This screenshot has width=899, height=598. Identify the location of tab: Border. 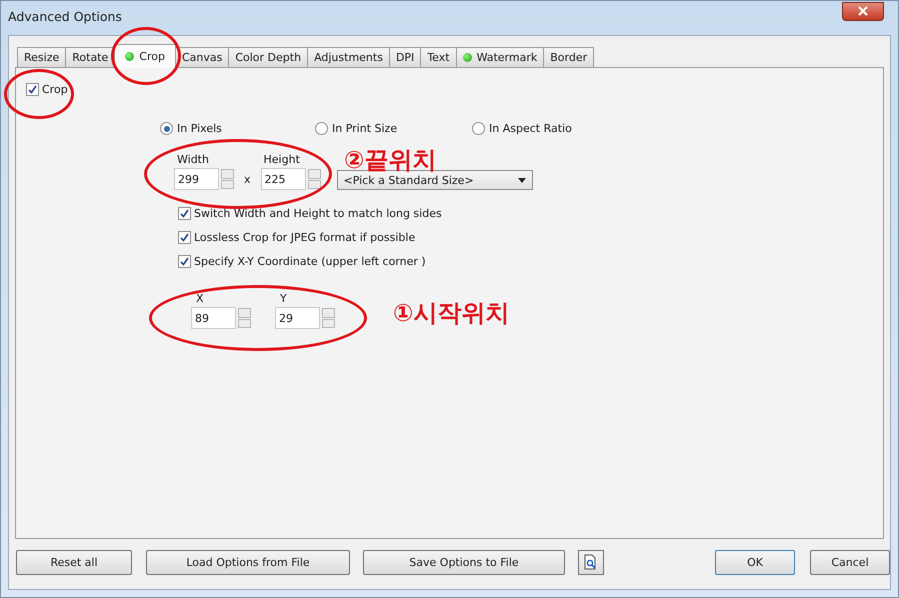
(568, 57).